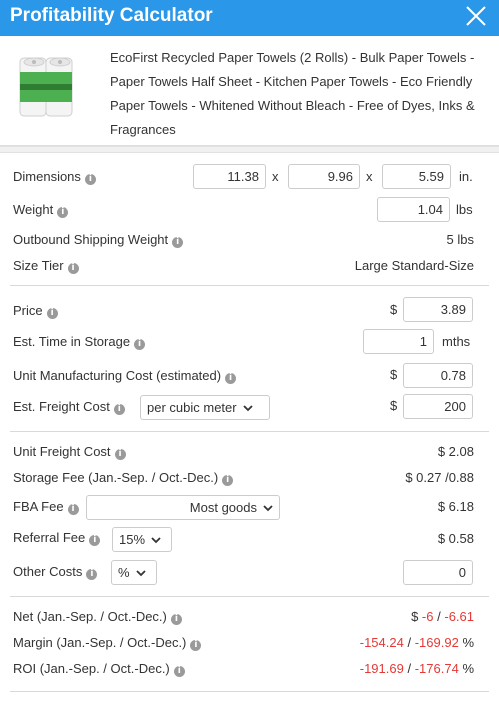 Image resolution: width=499 pixels, height=705 pixels. Describe the element at coordinates (249, 149) in the screenshot. I see `section-separator` at that location.